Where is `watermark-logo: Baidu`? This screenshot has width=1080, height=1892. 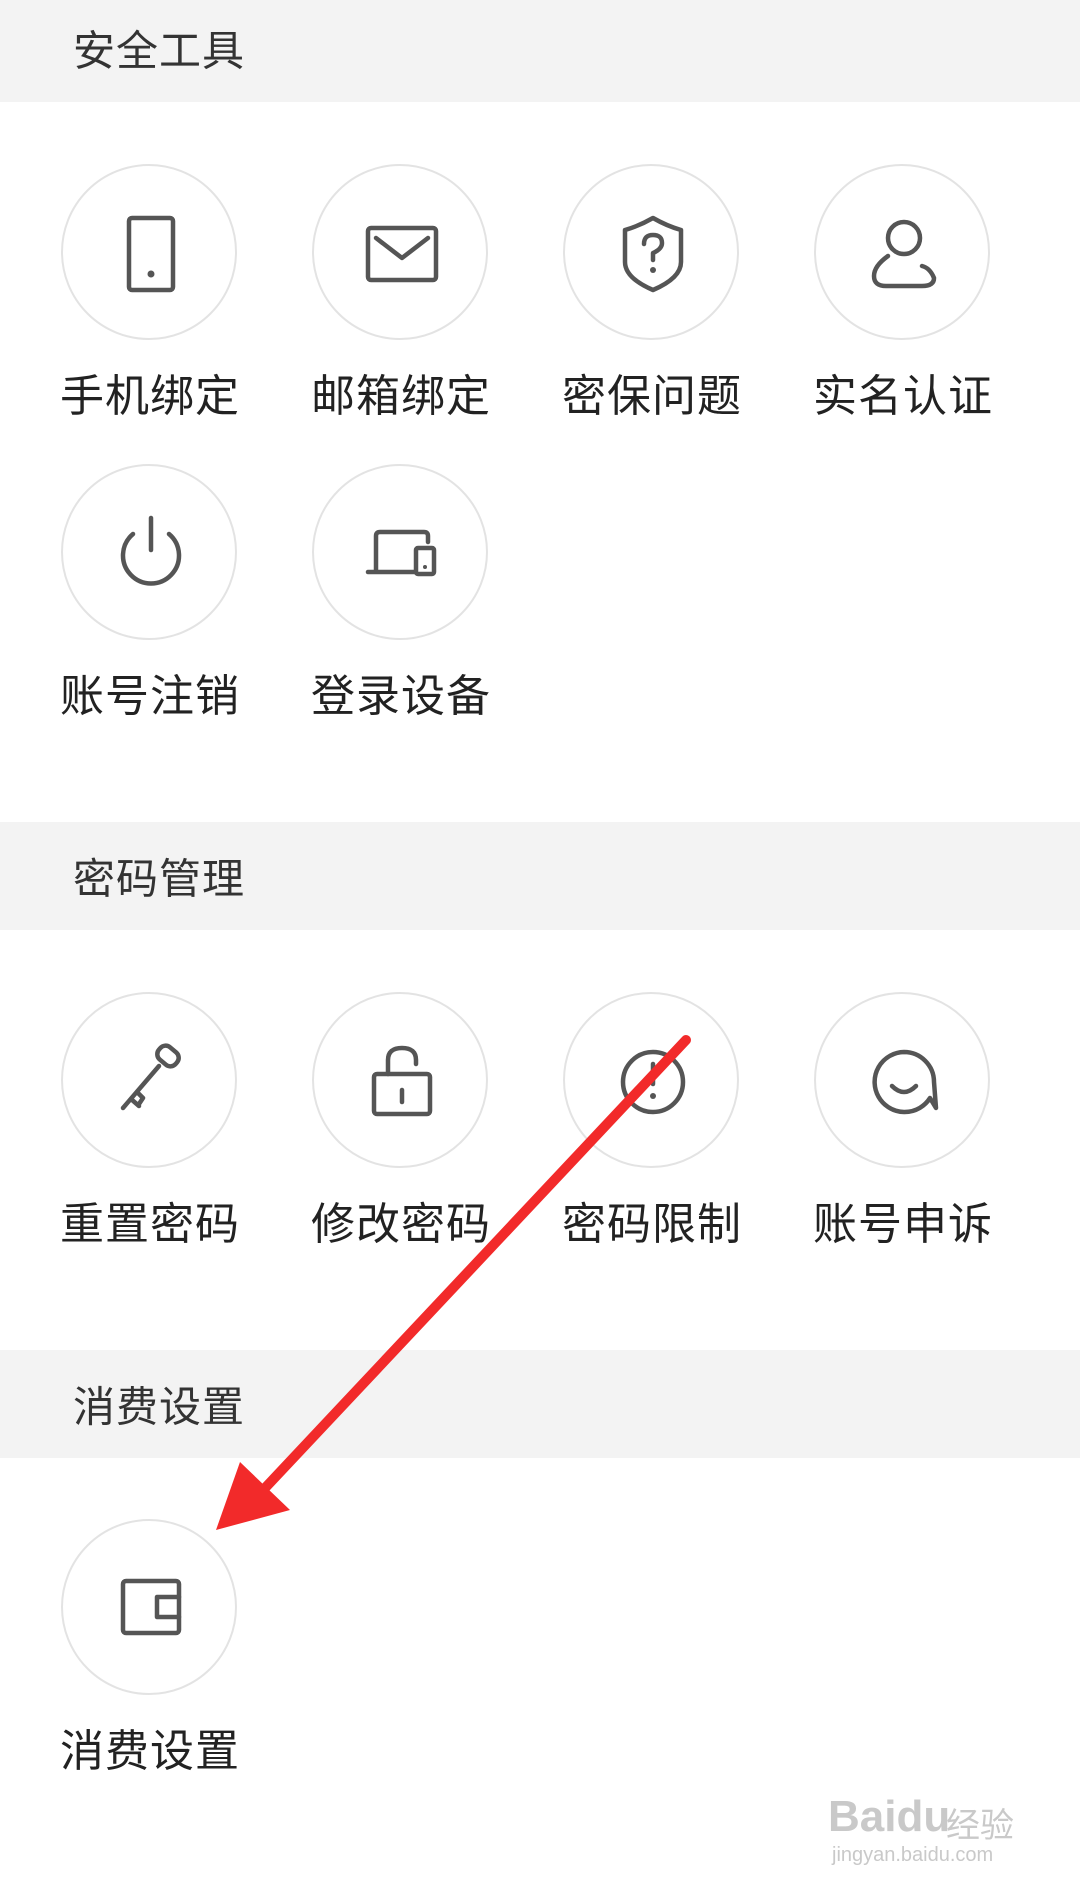 watermark-logo: Baidu is located at coordinates (889, 1816).